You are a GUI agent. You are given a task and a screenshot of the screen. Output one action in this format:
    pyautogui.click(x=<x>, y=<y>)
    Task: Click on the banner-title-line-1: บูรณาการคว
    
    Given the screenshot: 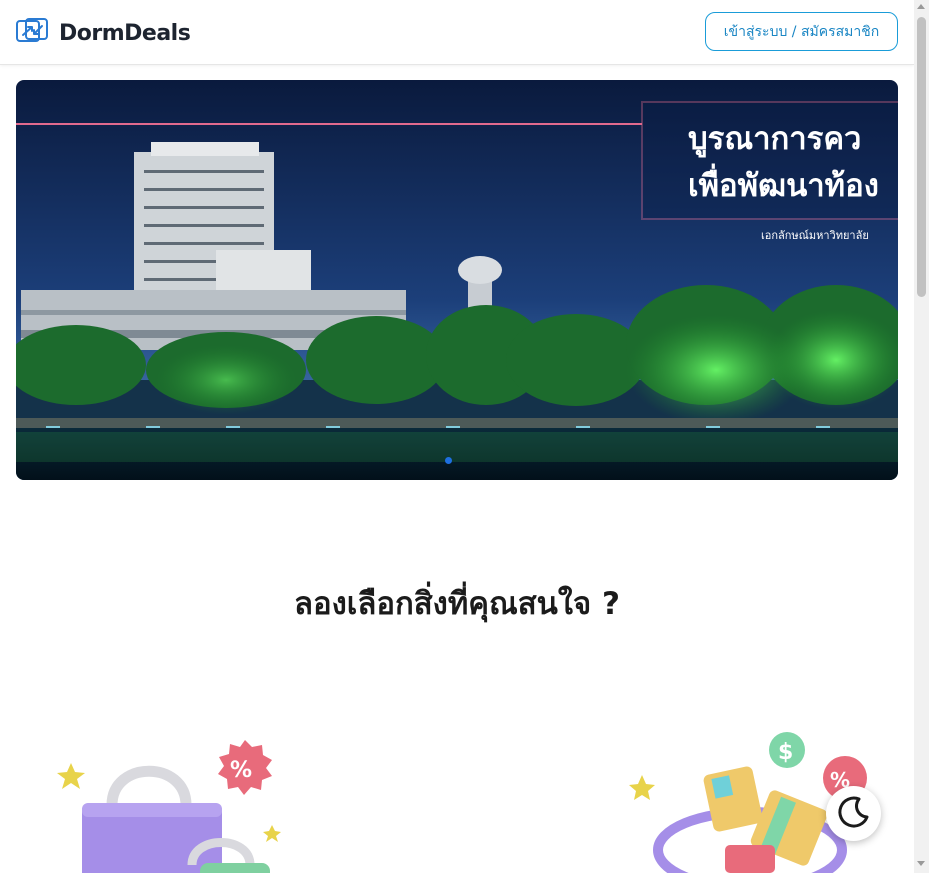 What is the action you would take?
    pyautogui.click(x=775, y=139)
    